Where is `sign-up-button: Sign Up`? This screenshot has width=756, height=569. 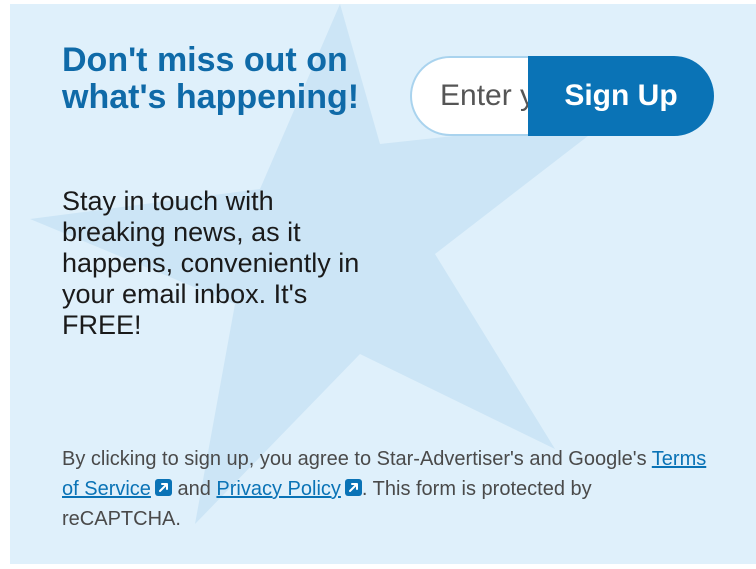
sign-up-button: Sign Up is located at coordinates (621, 96).